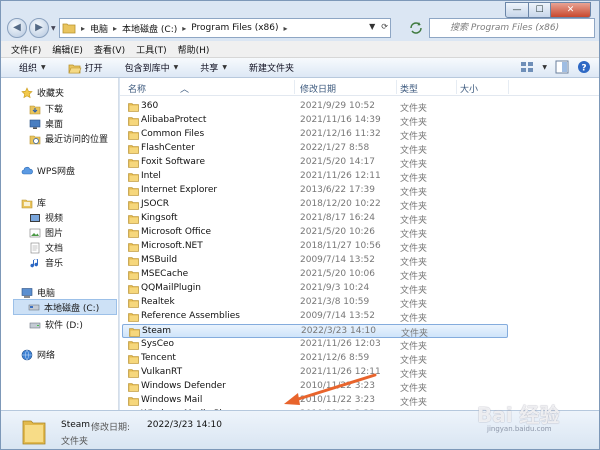  I want to click on column-type: 类型, so click(409, 88).